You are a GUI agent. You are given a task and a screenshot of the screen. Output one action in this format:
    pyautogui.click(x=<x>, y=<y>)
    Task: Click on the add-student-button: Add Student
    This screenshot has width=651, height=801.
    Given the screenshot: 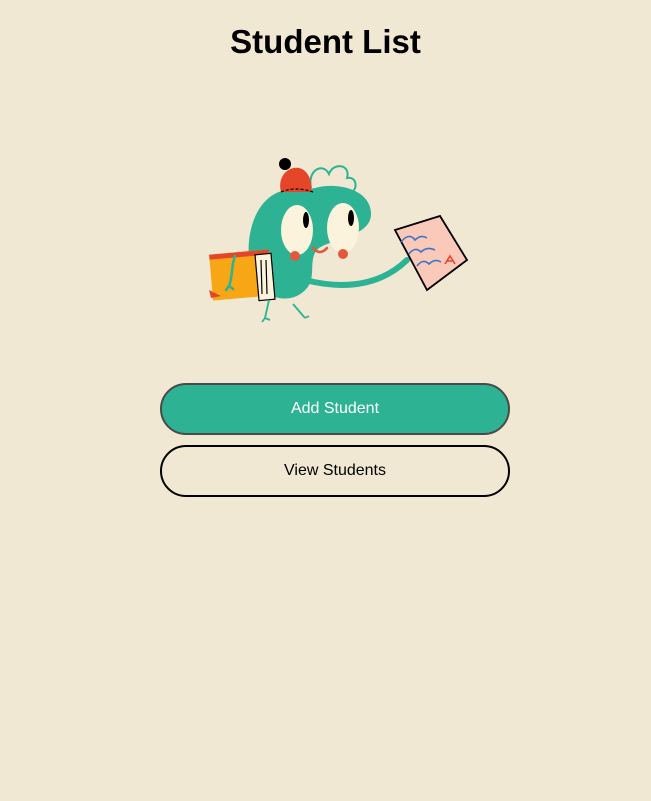 What is the action you would take?
    pyautogui.click(x=335, y=409)
    